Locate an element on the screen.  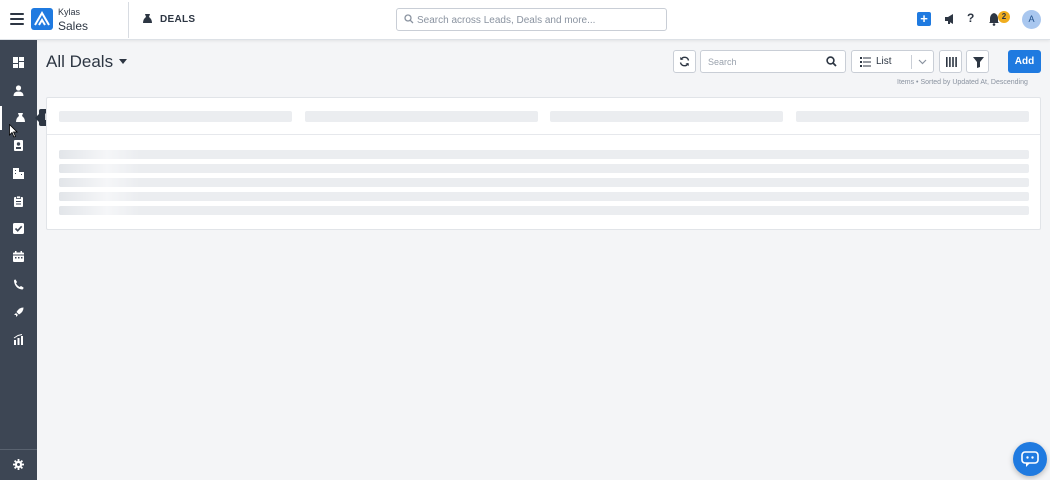
sidebar-item-calls is located at coordinates (18, 285).